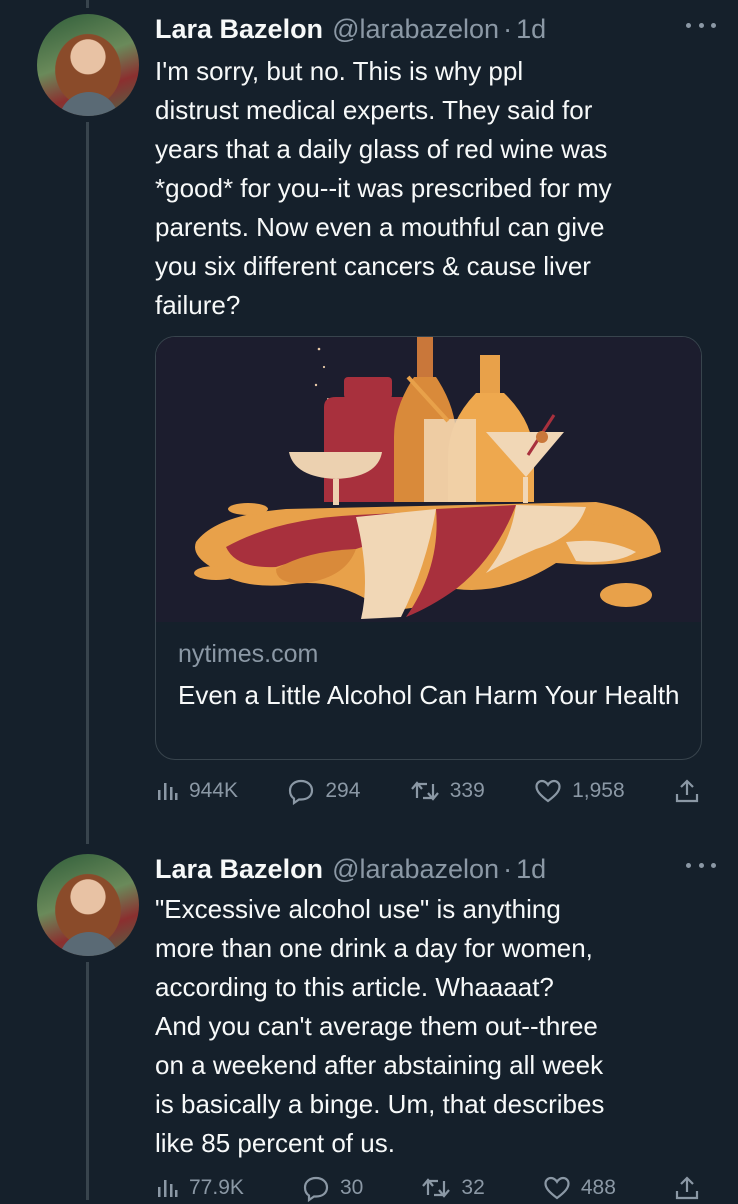 The width and height of the screenshot is (738, 1204). Describe the element at coordinates (383, 188) in the screenshot. I see `tweet-text-line: *good* for you--it was prescribed for my` at that location.